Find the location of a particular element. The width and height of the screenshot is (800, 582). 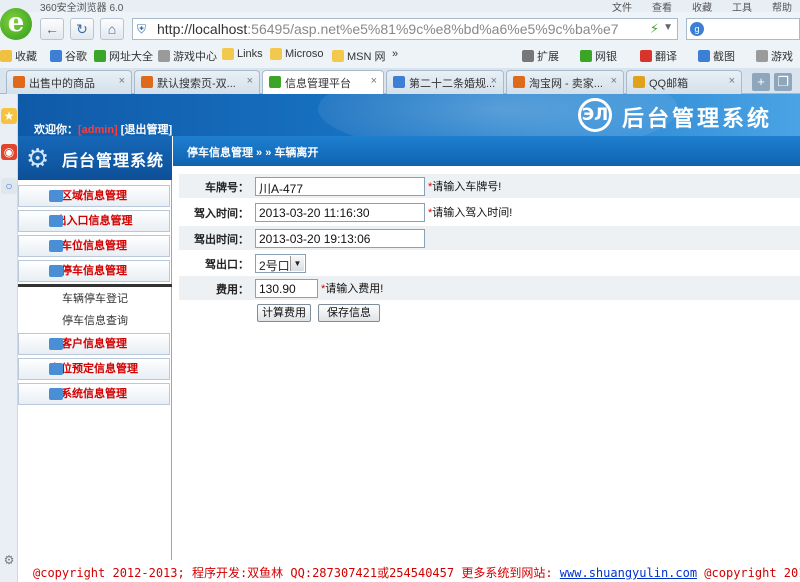

sidebar-item-system-info: 系统信息管理 is located at coordinates (94, 394).